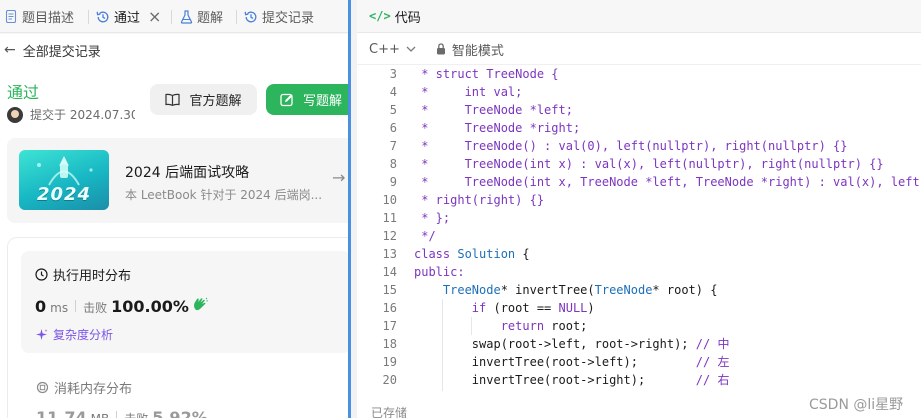 The width and height of the screenshot is (921, 418). What do you see at coordinates (591, 308) in the screenshot?
I see `code-token: )` at bounding box center [591, 308].